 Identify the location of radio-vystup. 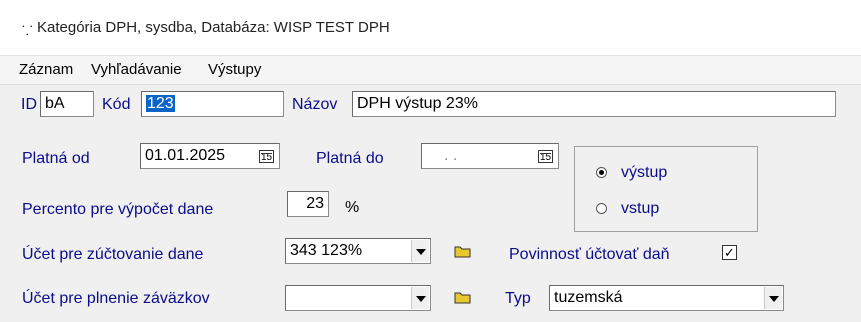
(601, 172).